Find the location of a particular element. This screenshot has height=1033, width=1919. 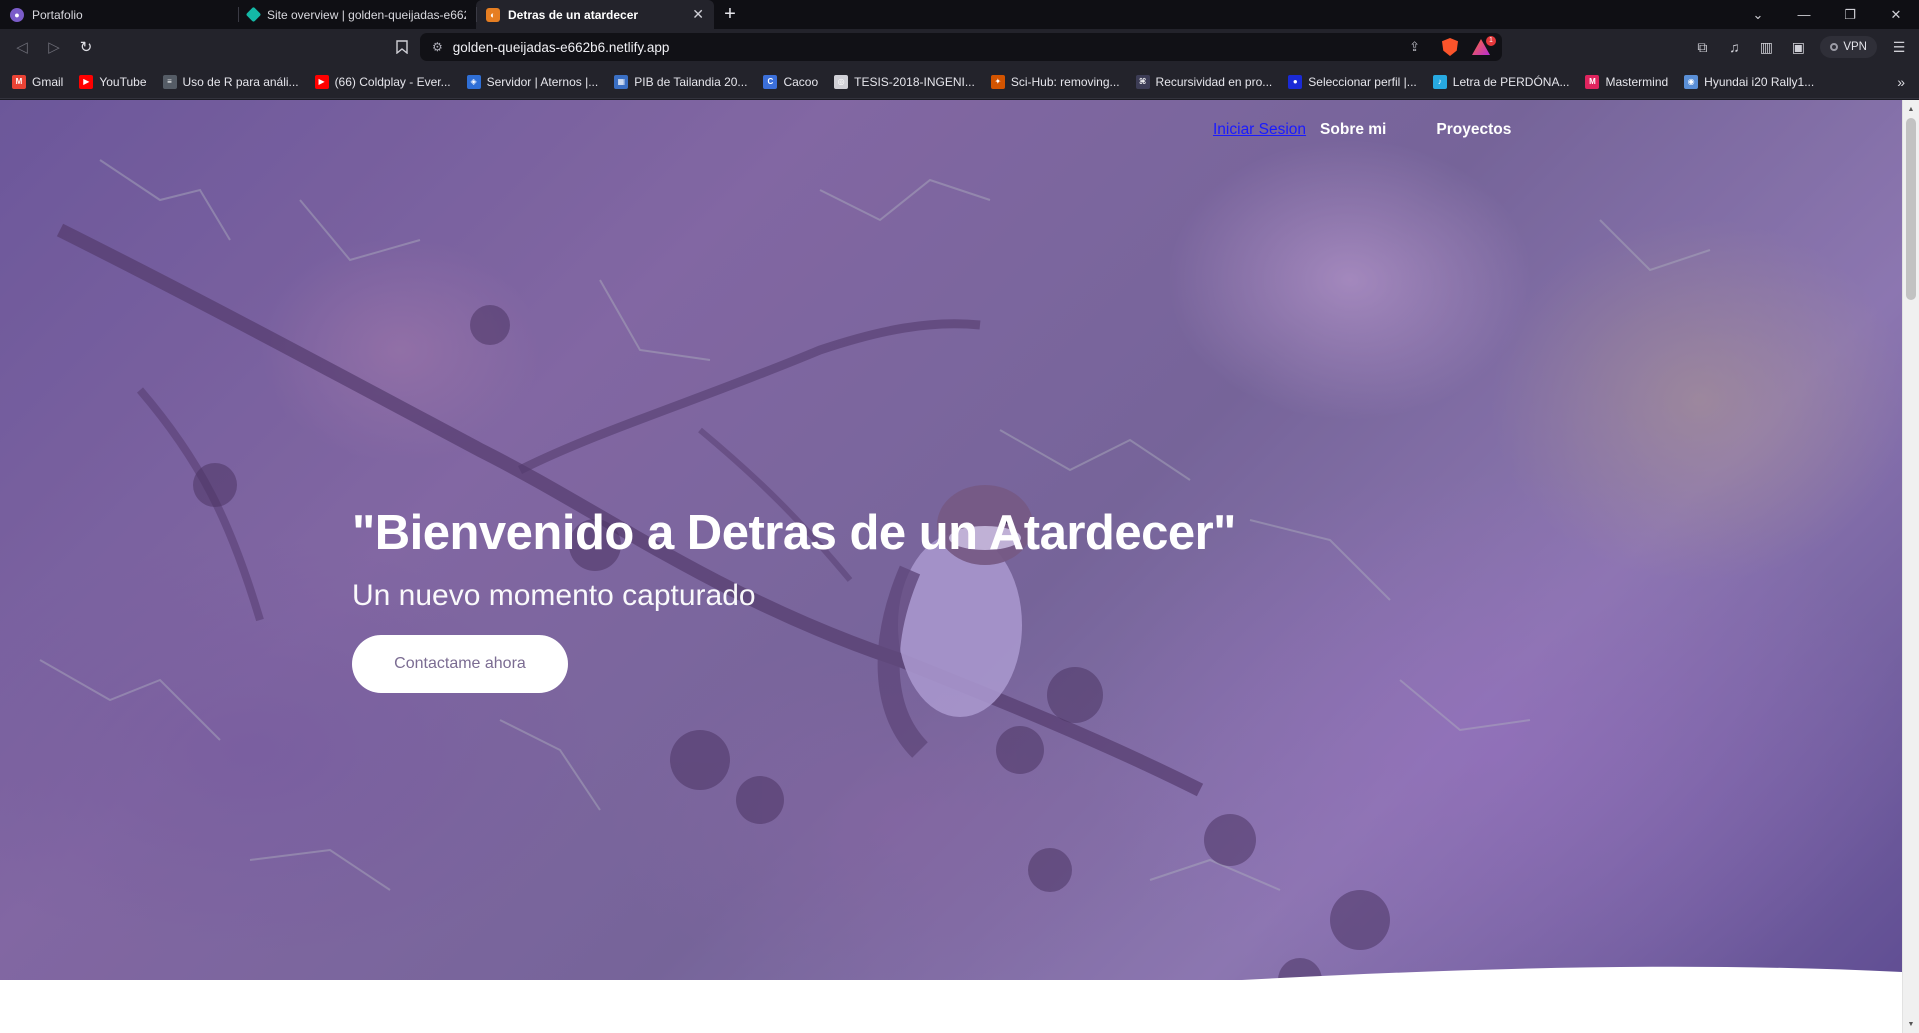

sunset-icon: ◐ is located at coordinates (493, 14).